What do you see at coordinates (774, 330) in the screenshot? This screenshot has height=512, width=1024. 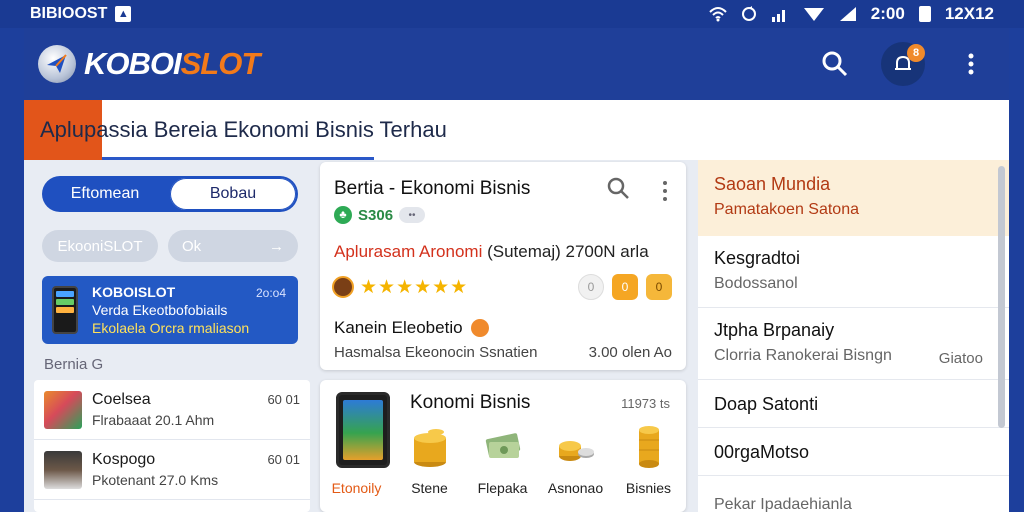 I see `right-item-name: Jtpha Brpanaiy` at bounding box center [774, 330].